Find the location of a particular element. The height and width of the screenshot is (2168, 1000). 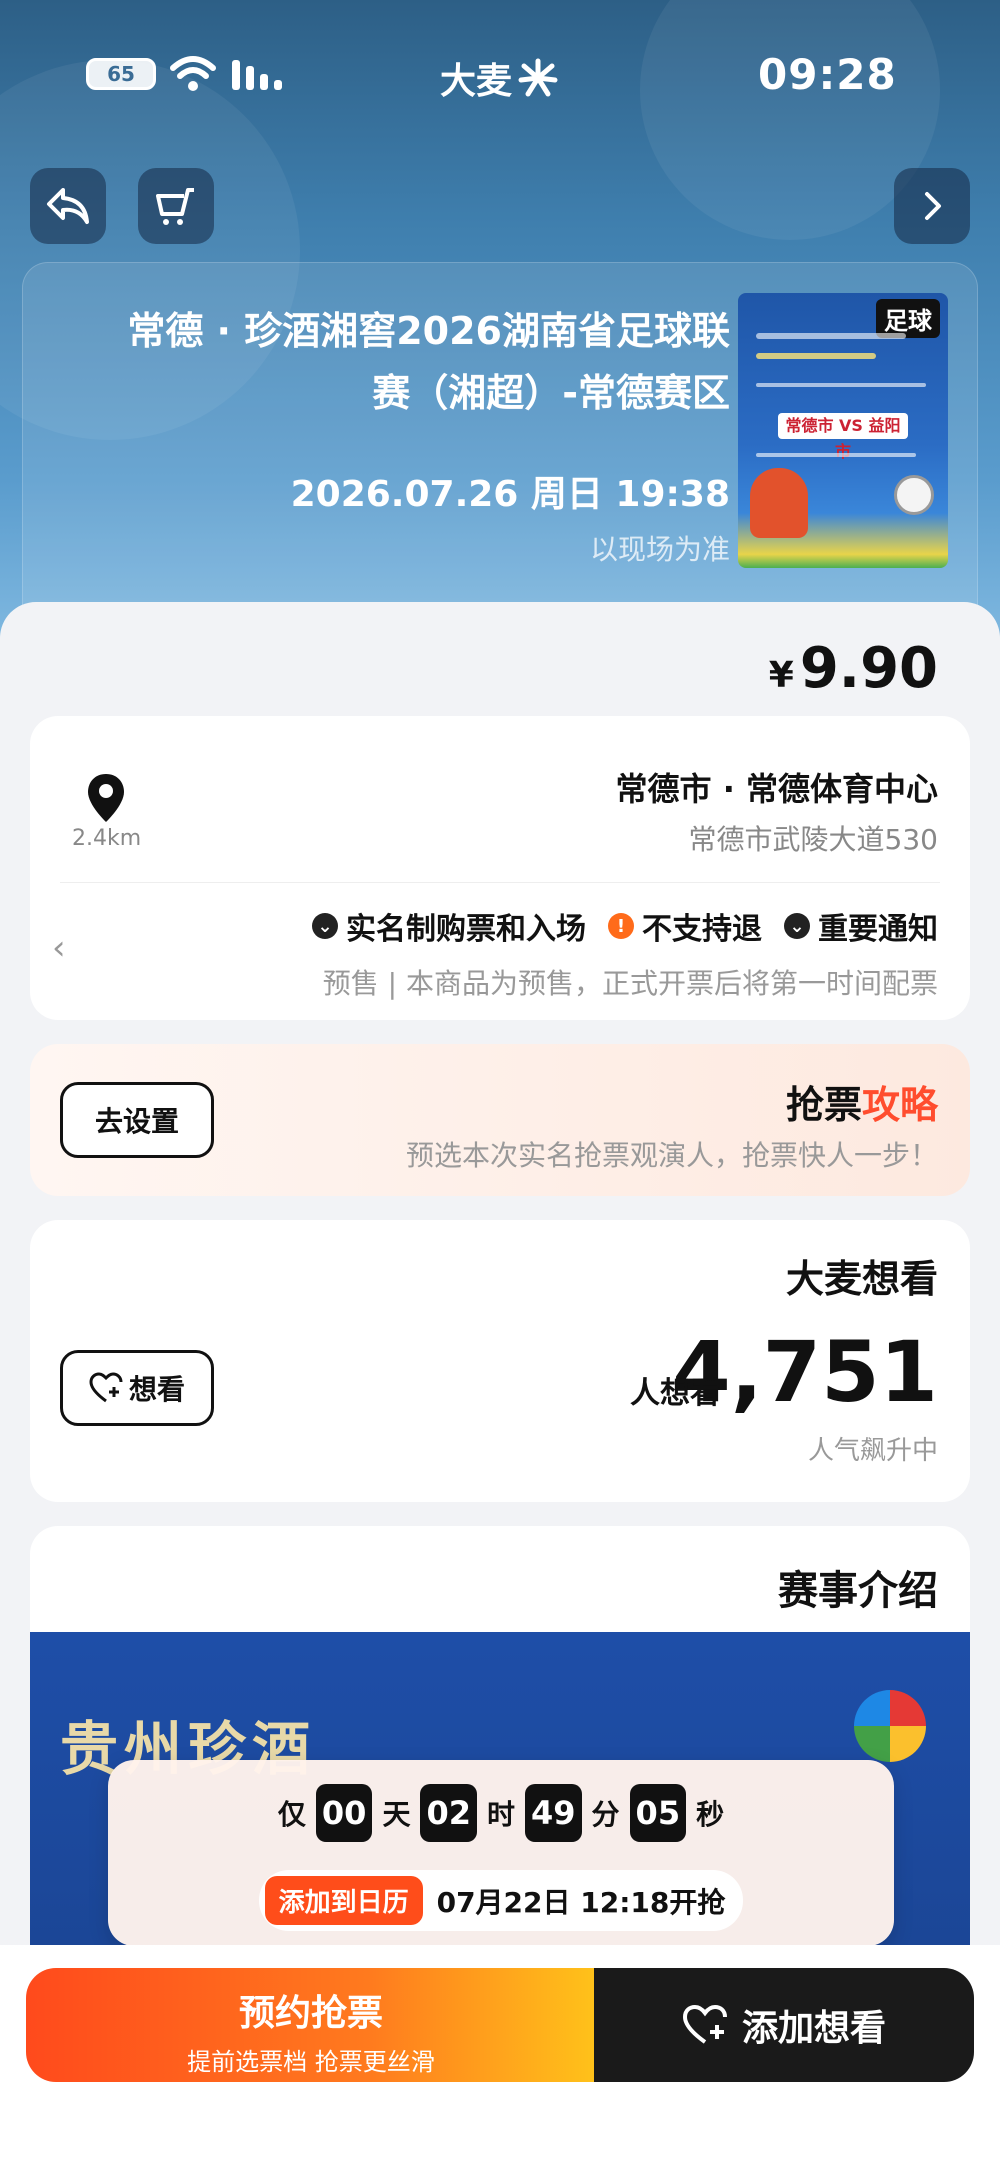

strategy-title-b: 攻略 is located at coordinates (899, 1105).